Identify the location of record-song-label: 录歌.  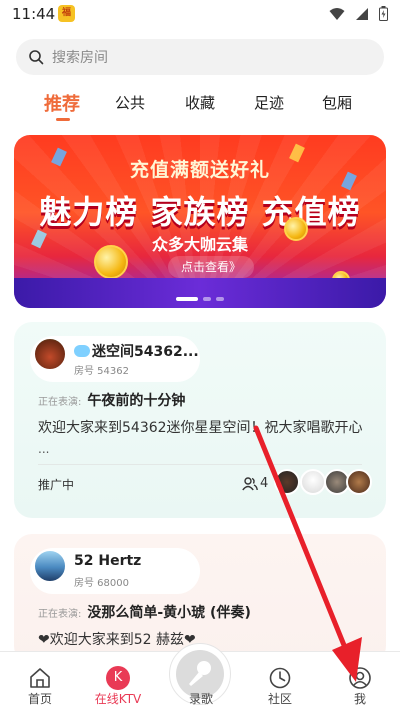
(200, 699).